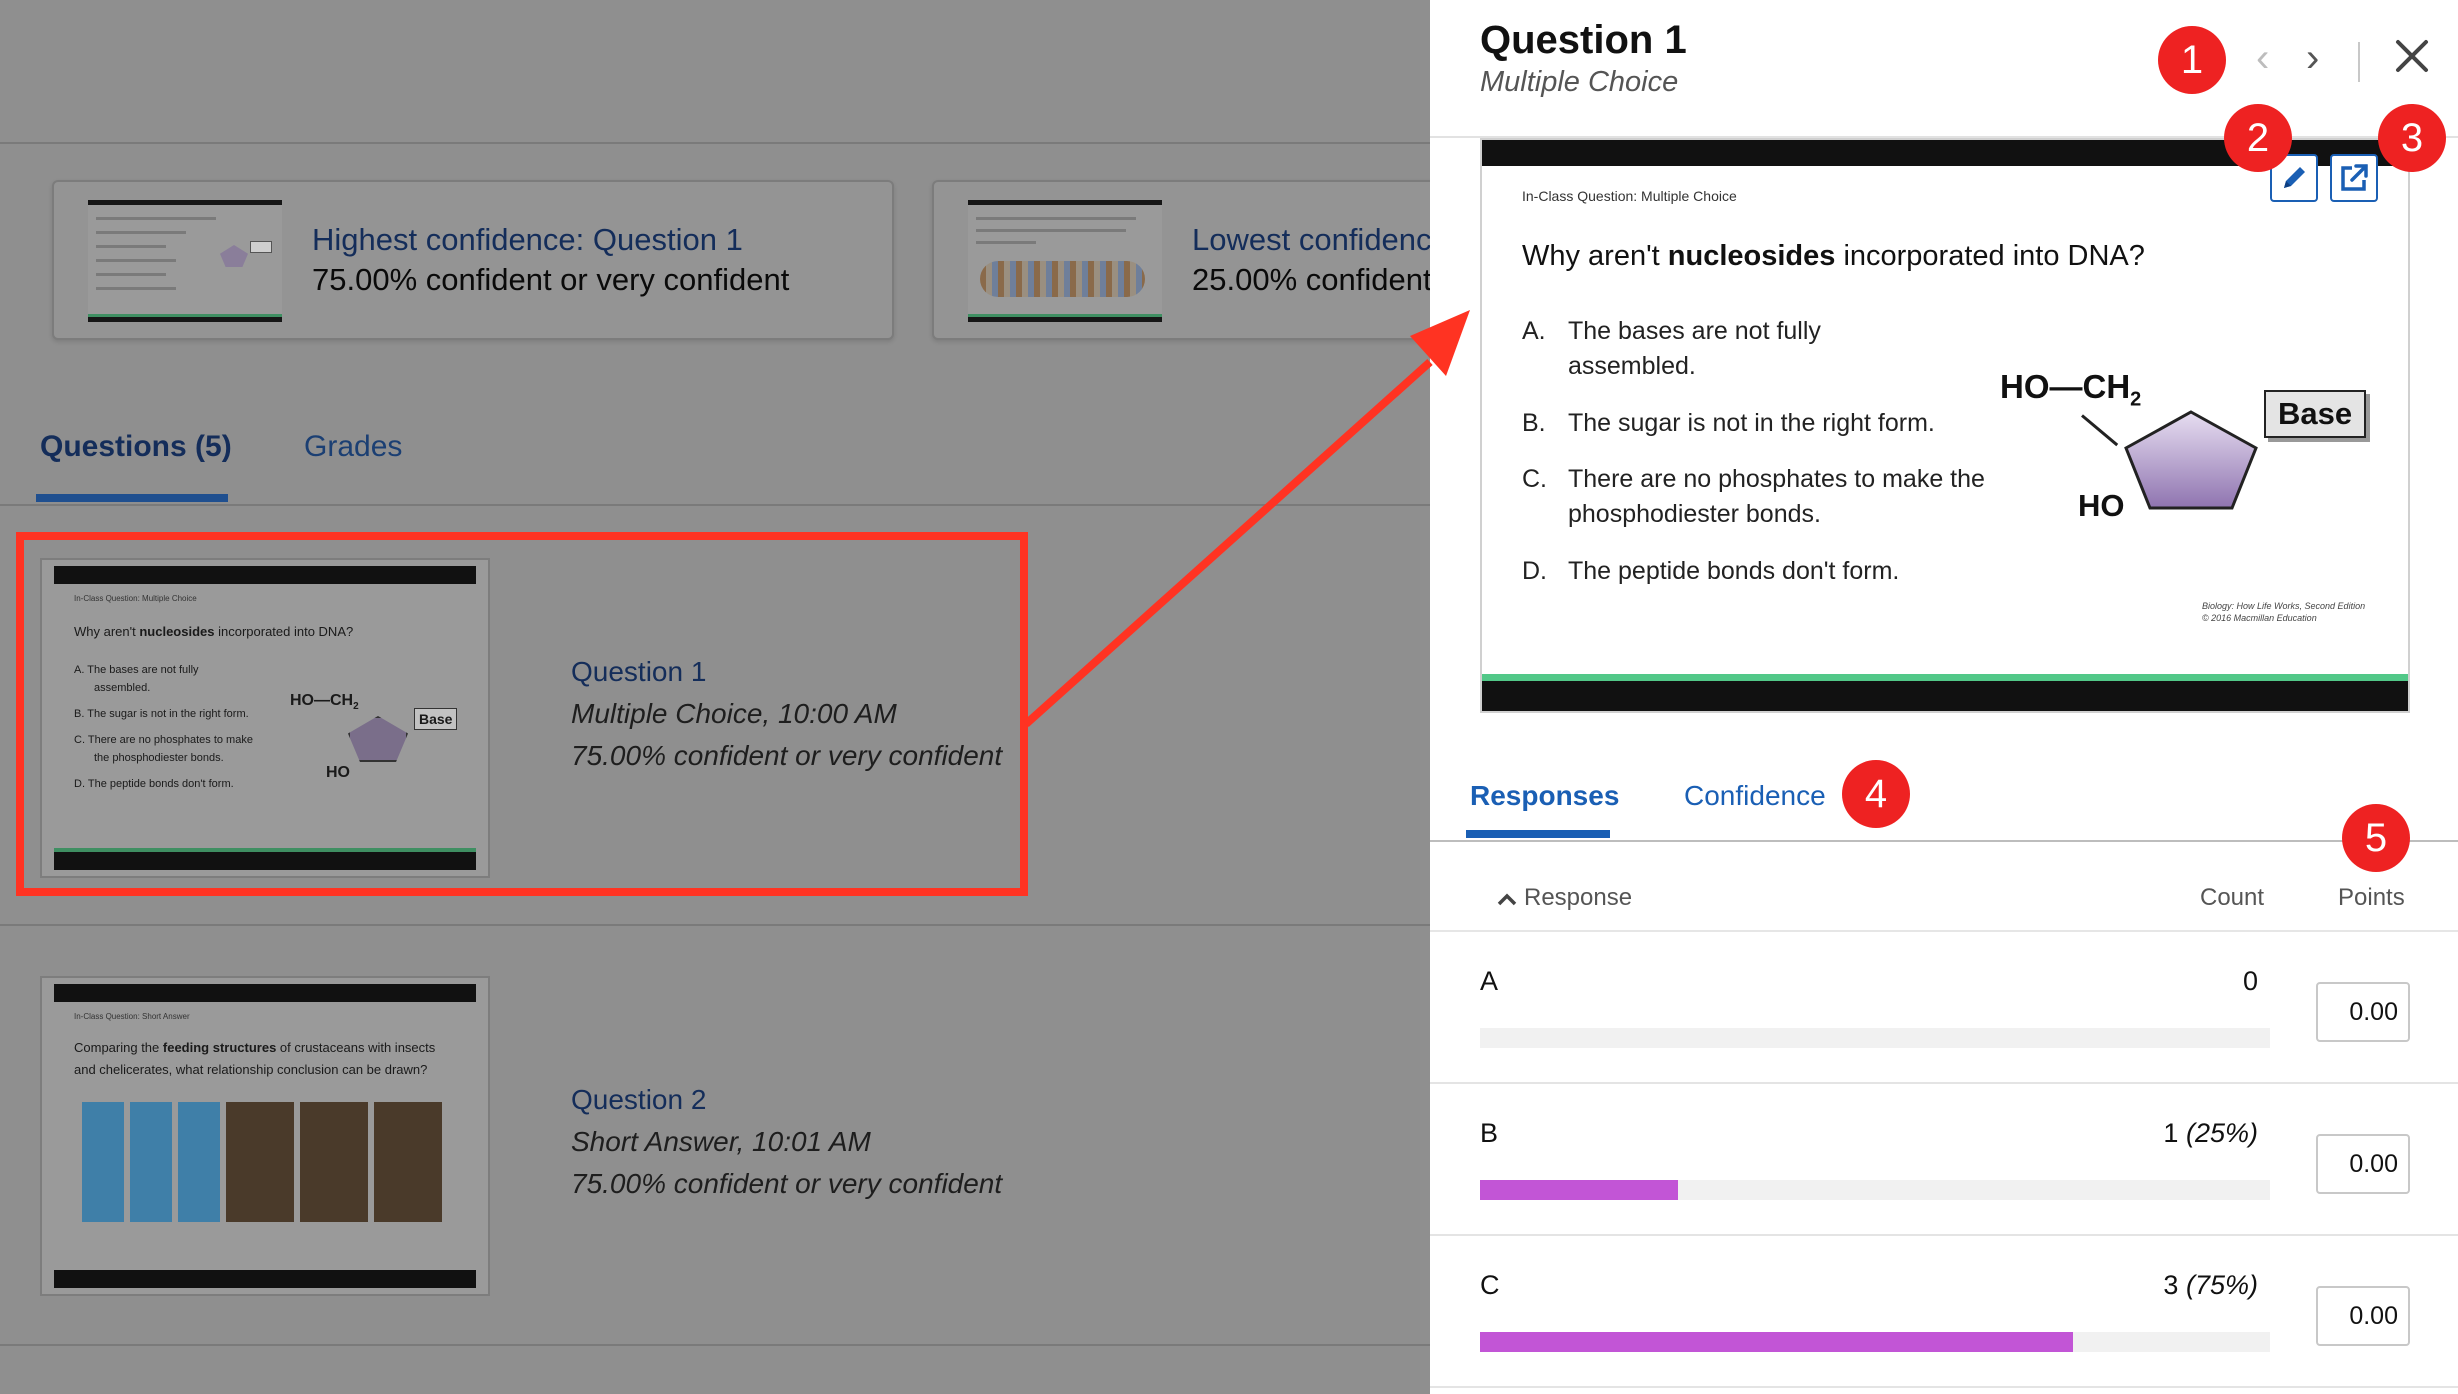 This screenshot has height=1394, width=2458. I want to click on close-button, so click(2412, 56).